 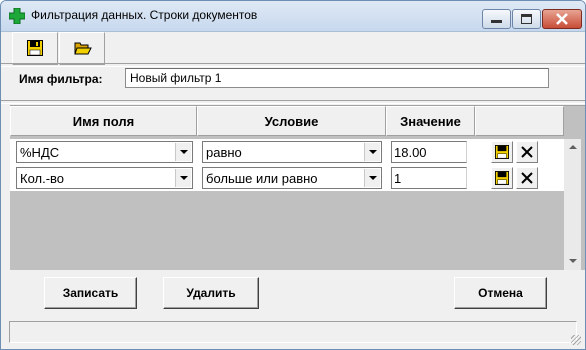 I want to click on condition-select-value: больше или равно, so click(x=262, y=178).